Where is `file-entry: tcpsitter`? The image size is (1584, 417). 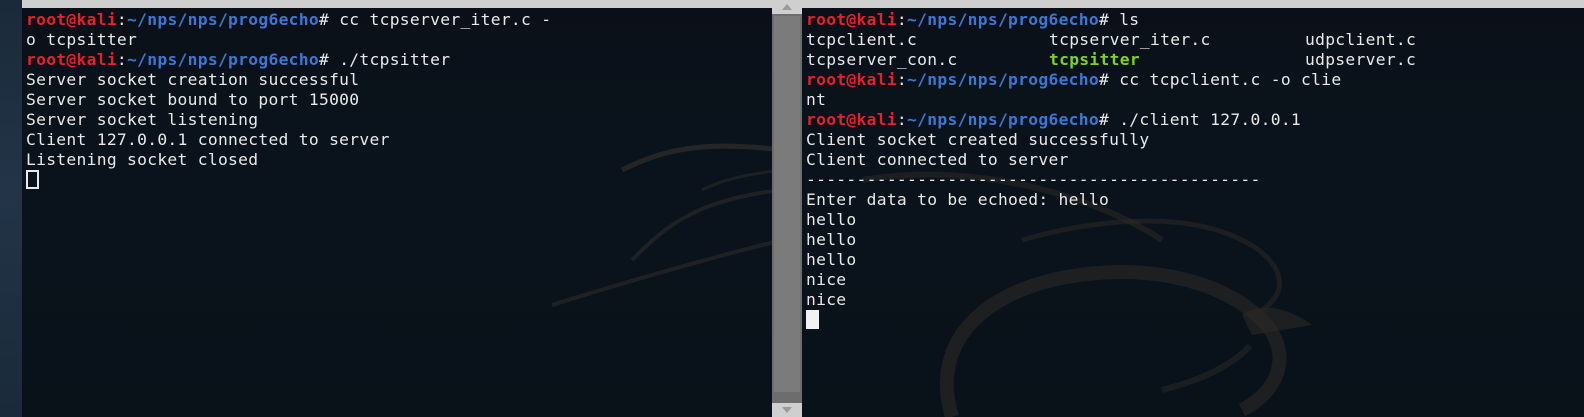 file-entry: tcpsitter is located at coordinates (1094, 59).